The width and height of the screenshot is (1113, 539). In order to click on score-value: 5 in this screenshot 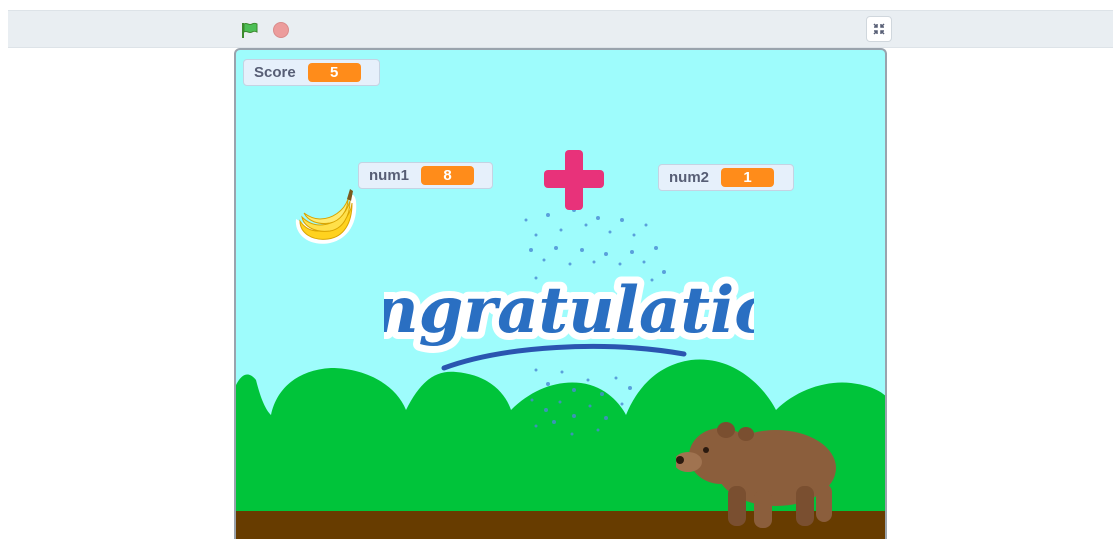, I will do `click(334, 72)`.